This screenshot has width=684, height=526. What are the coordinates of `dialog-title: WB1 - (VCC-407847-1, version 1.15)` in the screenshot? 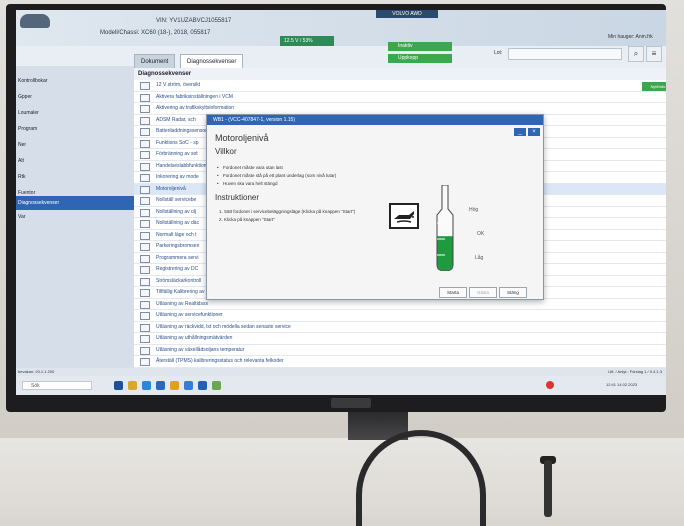 It's located at (375, 120).